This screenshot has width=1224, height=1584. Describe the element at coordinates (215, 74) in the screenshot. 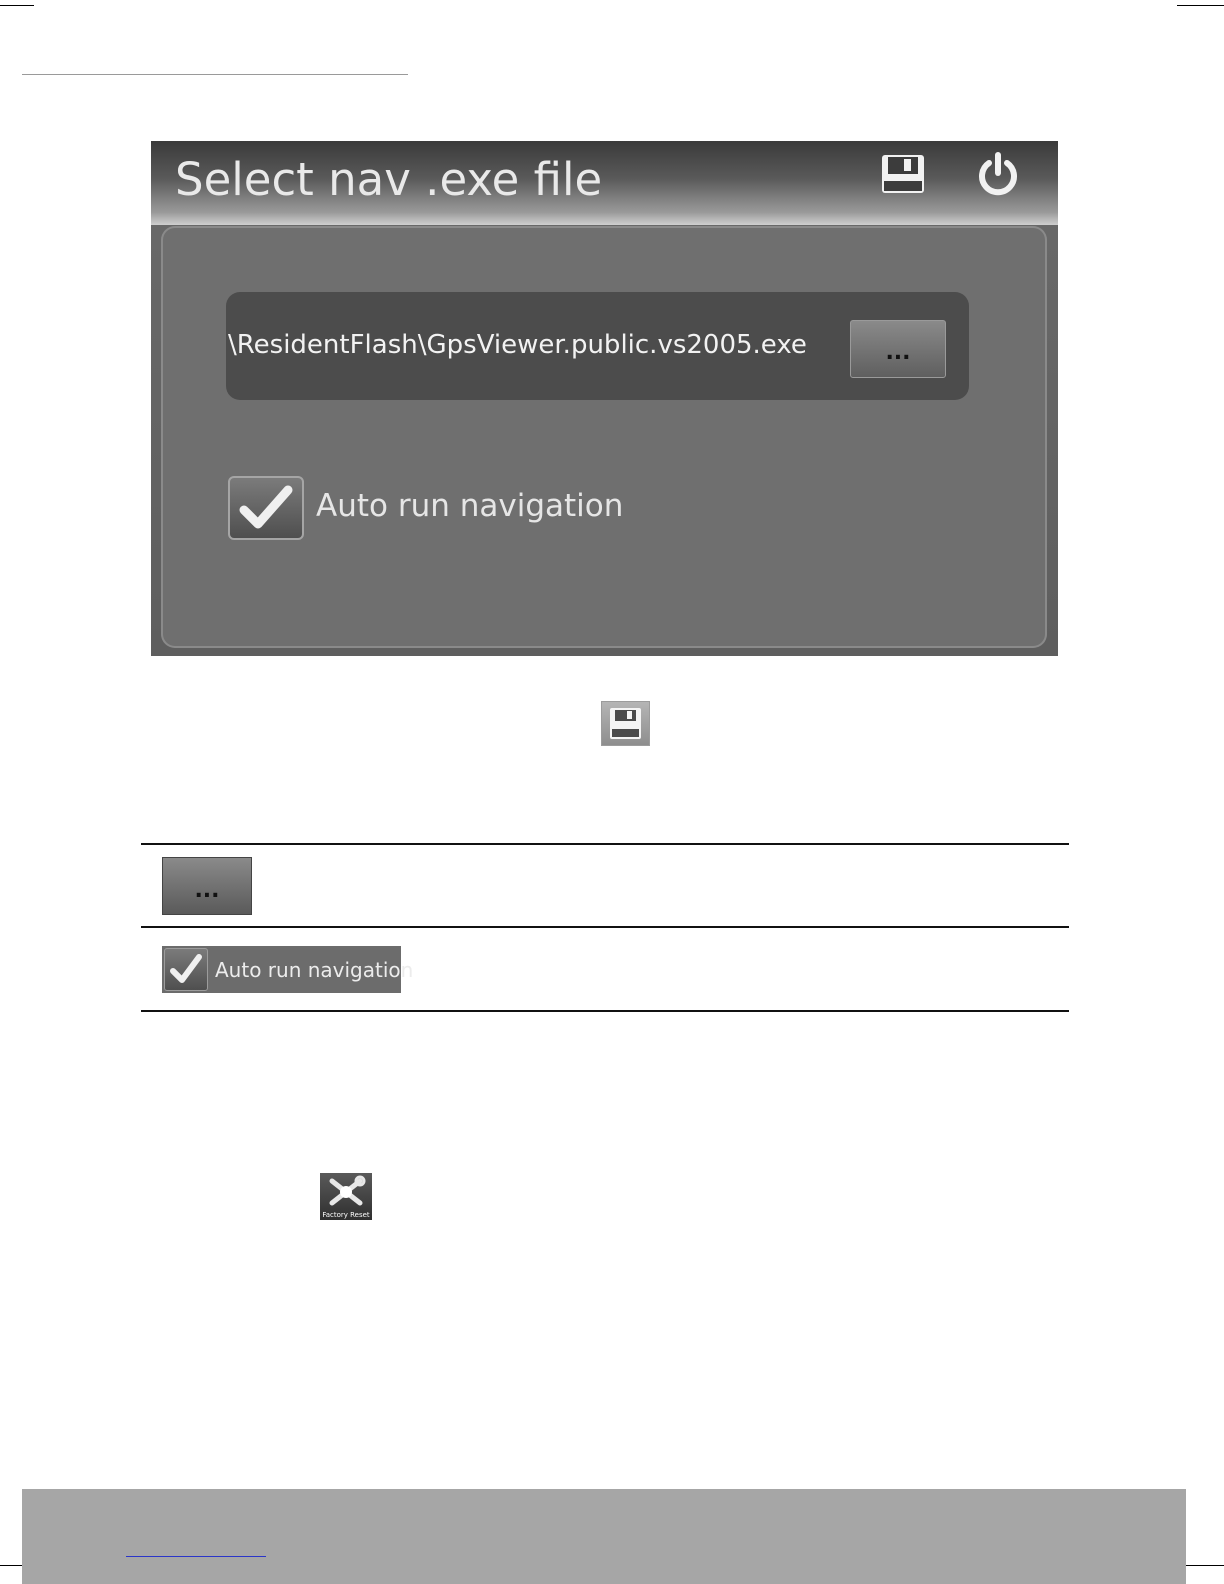

I see `header-rule` at that location.